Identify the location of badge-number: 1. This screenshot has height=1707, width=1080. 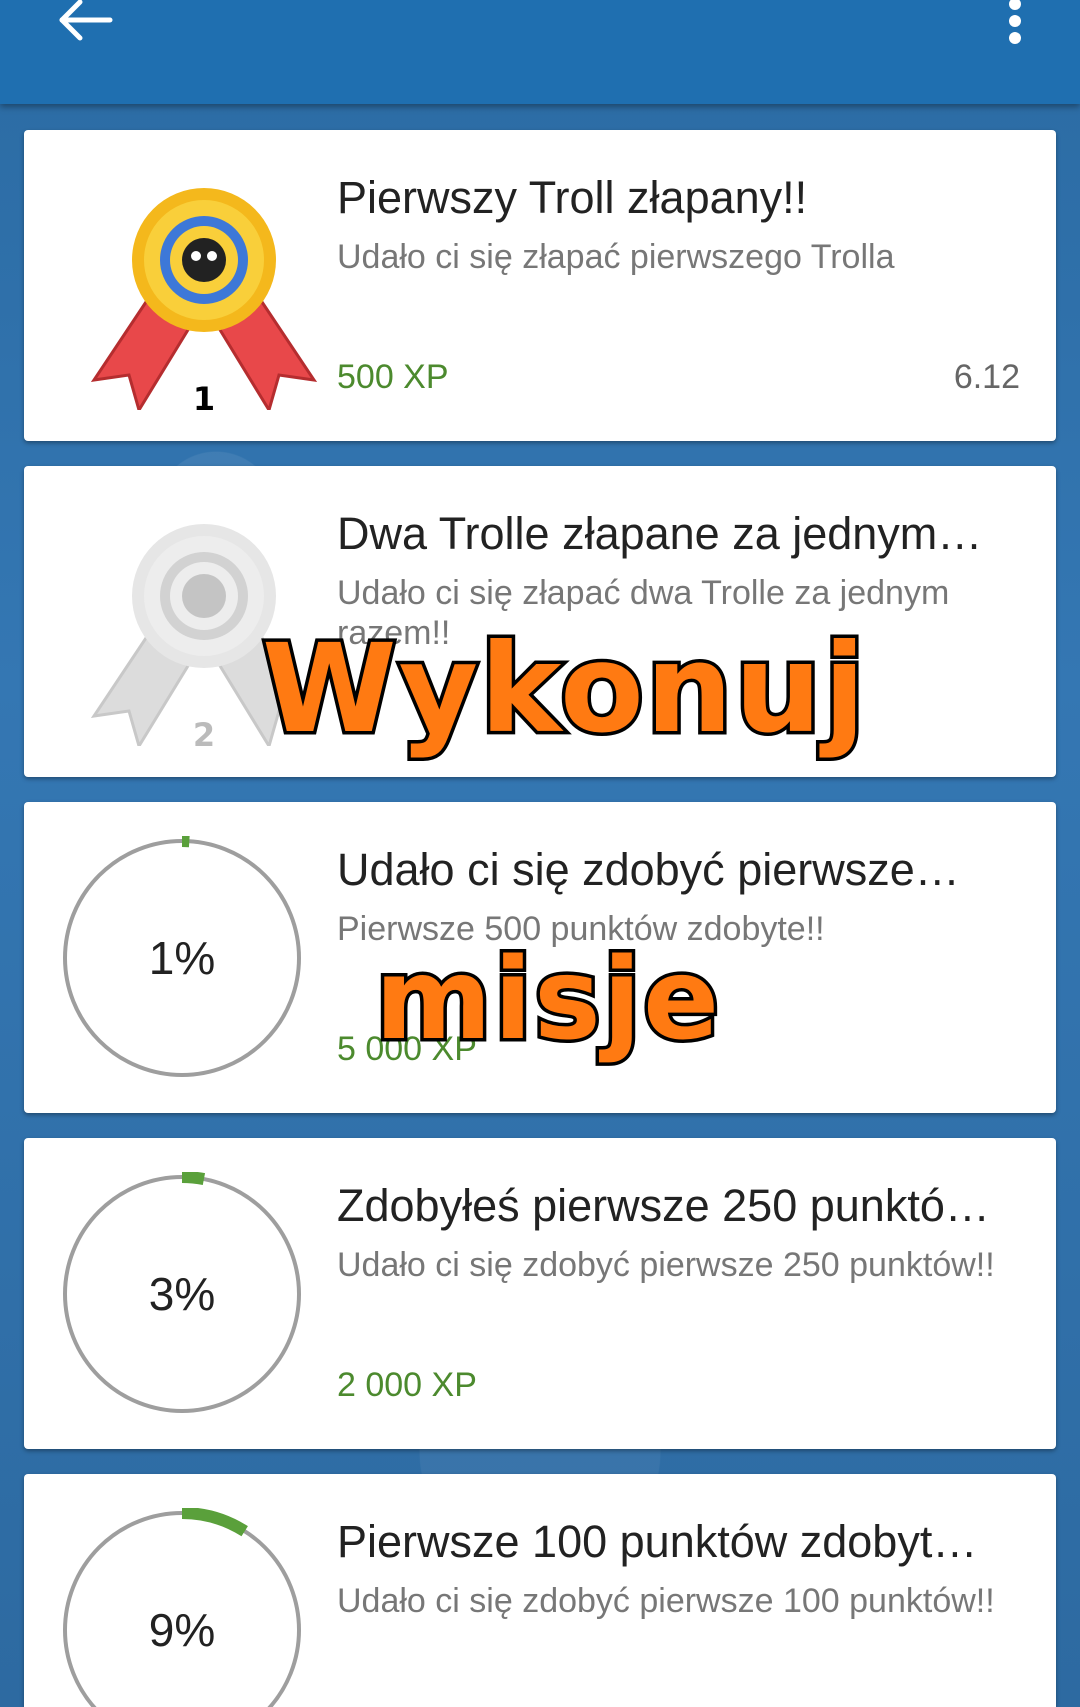
(204, 395).